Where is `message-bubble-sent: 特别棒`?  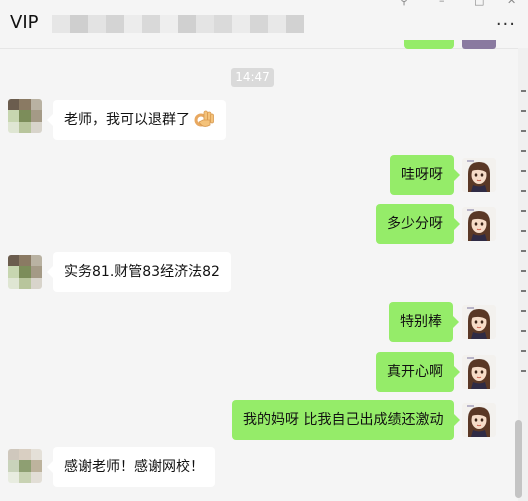 message-bubble-sent: 特别棒 is located at coordinates (424, 322).